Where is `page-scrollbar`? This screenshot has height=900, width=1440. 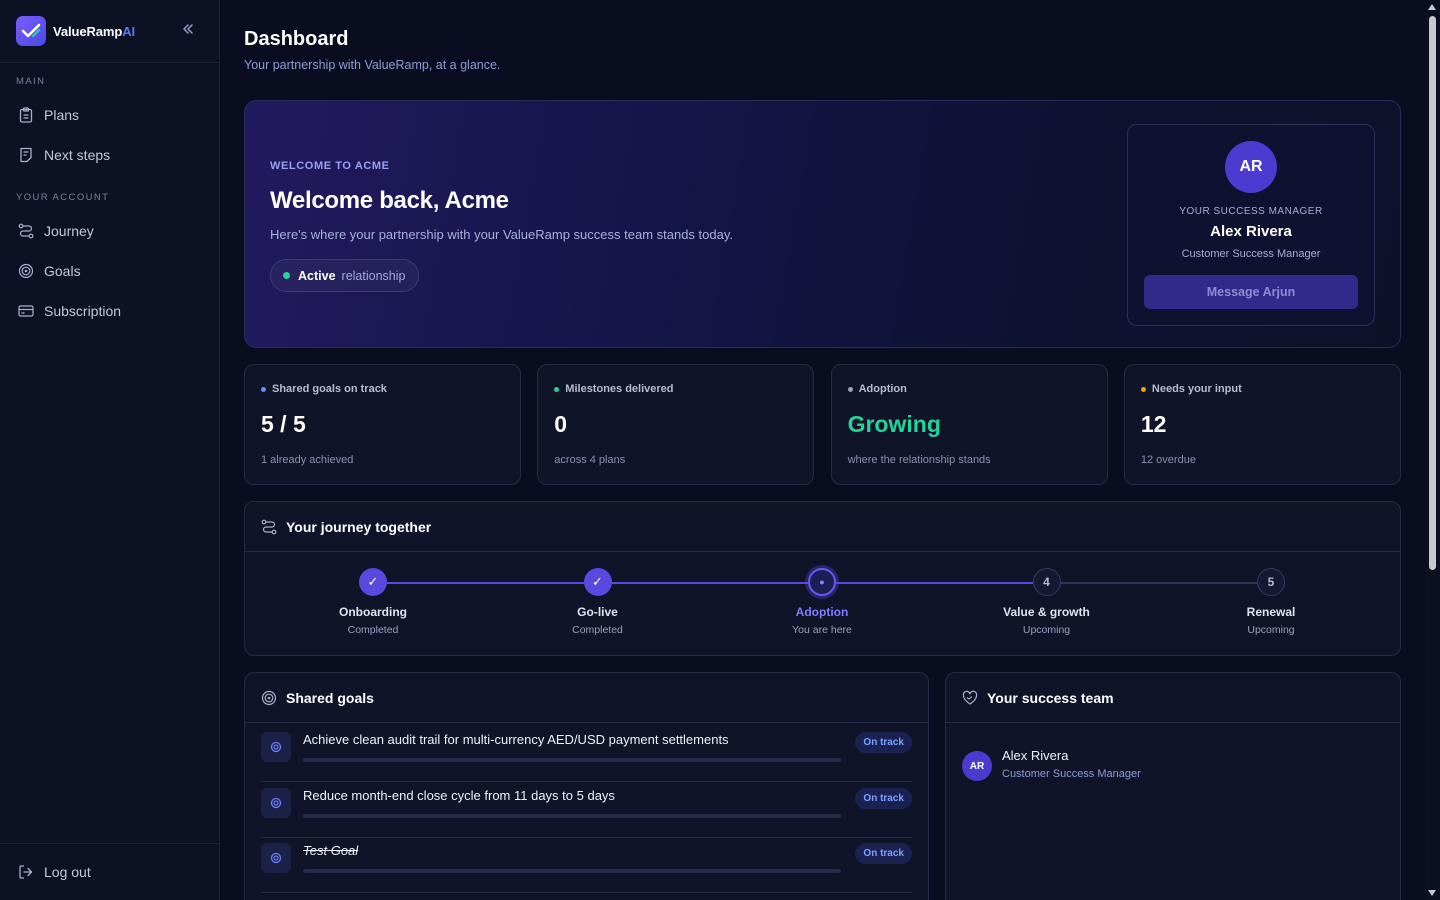 page-scrollbar is located at coordinates (1432, 450).